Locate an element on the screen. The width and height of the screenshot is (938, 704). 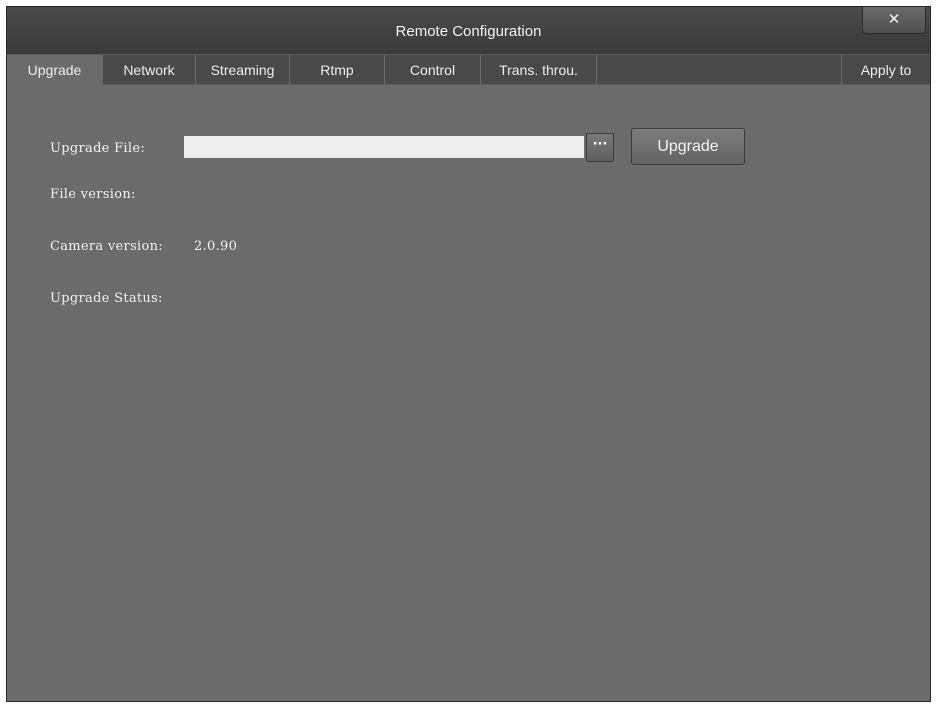
camera-version-label: Camera version: is located at coordinates (106, 246).